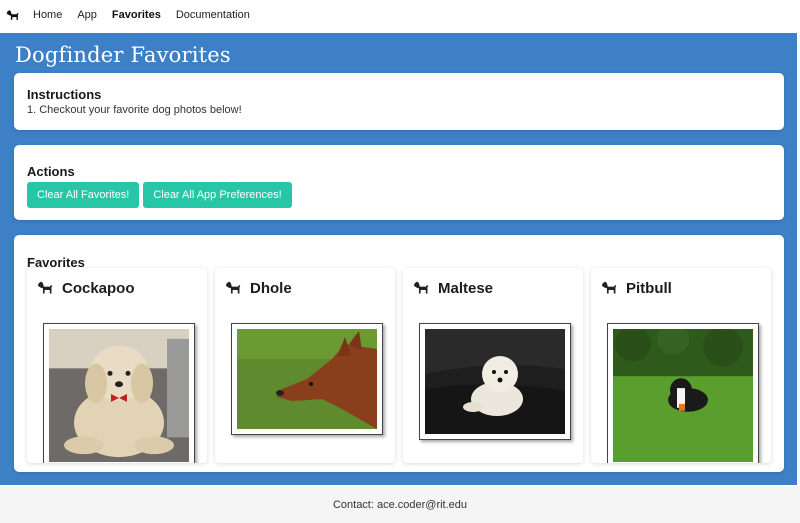  I want to click on footer-contact: Contact: ace.coder@rit.edu, so click(400, 505).